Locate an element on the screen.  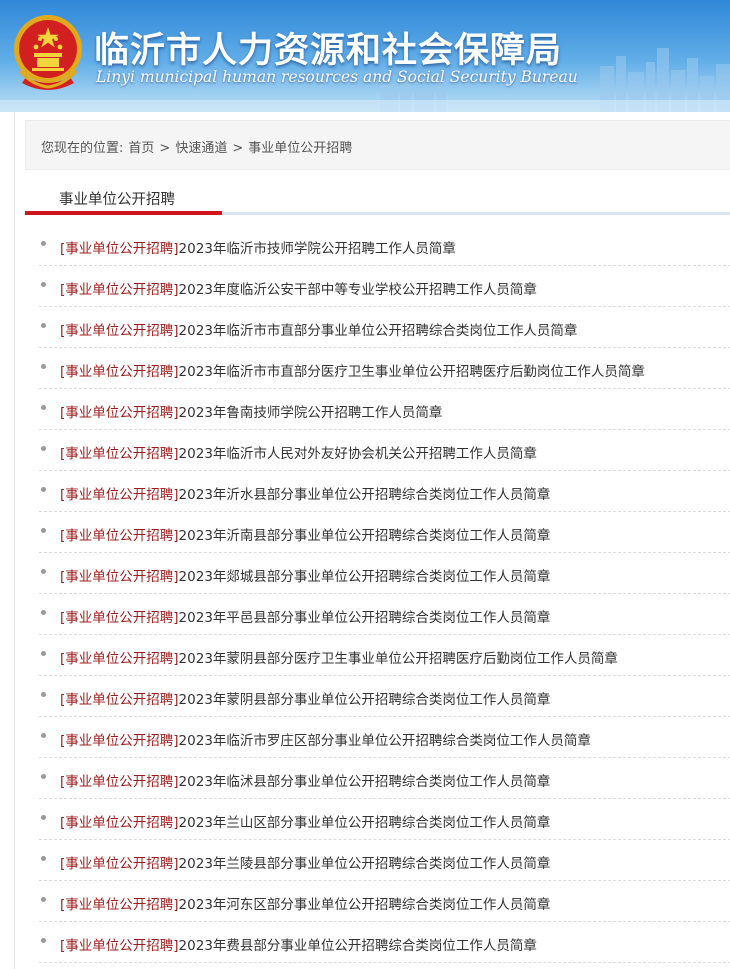
breadcrumb-prefix: 您现在的位置: is located at coordinates (82, 148).